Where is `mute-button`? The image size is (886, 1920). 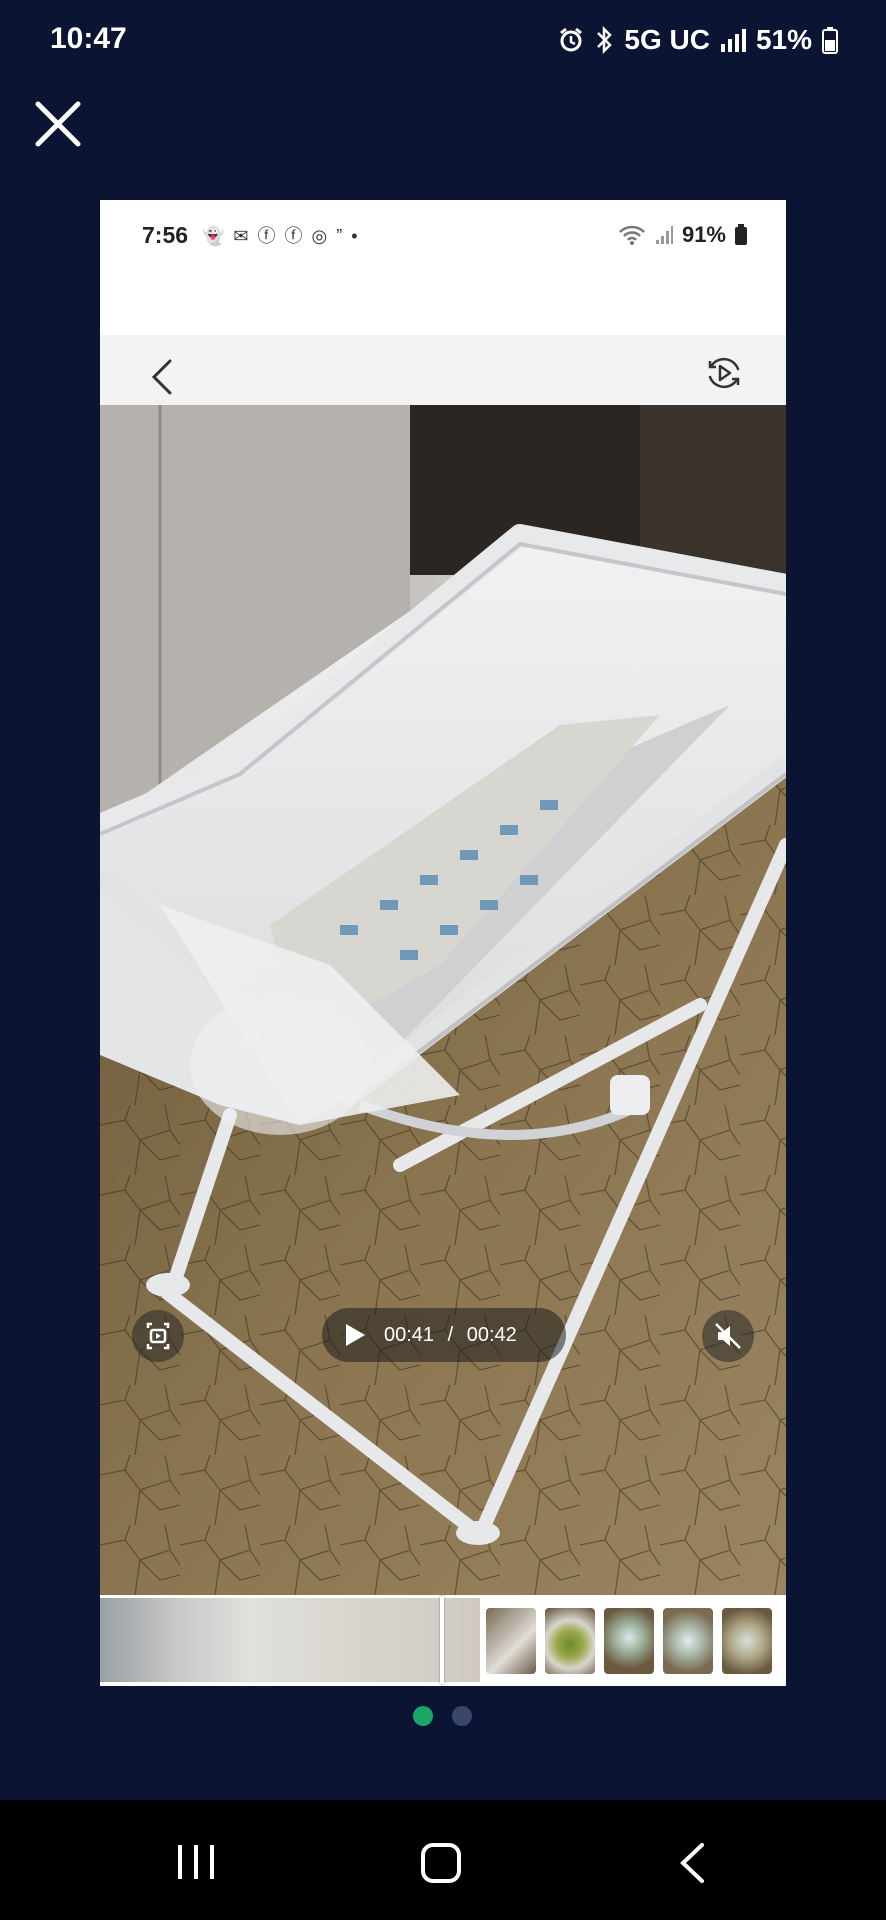
mute-button is located at coordinates (728, 1336).